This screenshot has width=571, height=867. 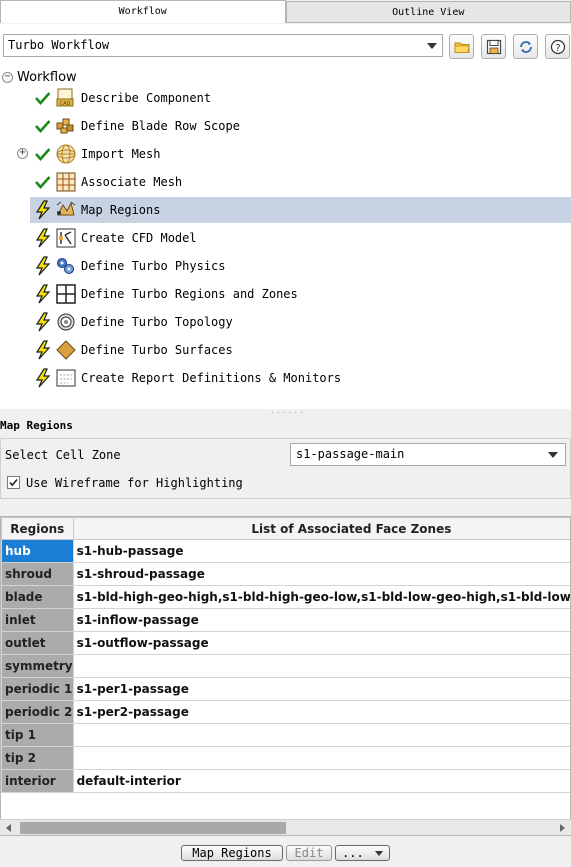 I want to click on table-row: interior default-interior, so click(x=285, y=781).